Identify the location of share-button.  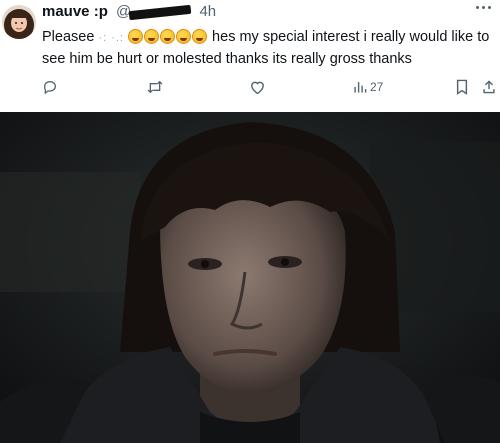
(489, 87).